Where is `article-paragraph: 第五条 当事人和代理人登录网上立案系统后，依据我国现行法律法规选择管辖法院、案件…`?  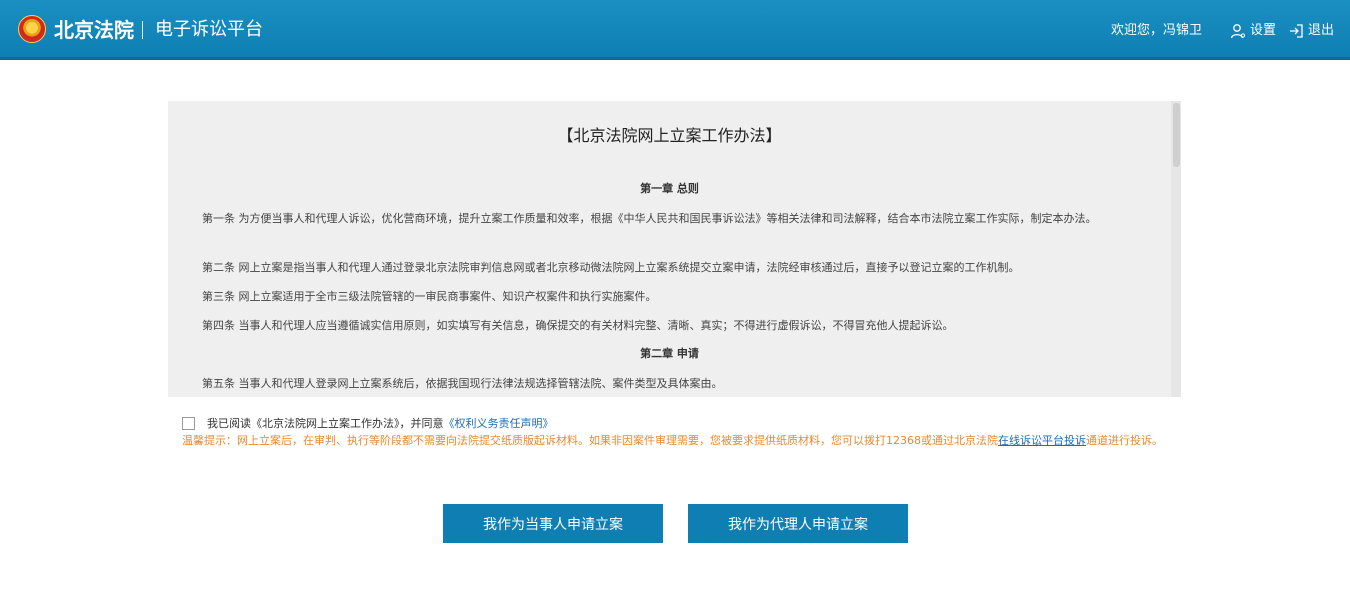 article-paragraph: 第五条 当事人和代理人登录网上立案系统后，依据我国现行法律法规选择管辖法院、案件… is located at coordinates (462, 383).